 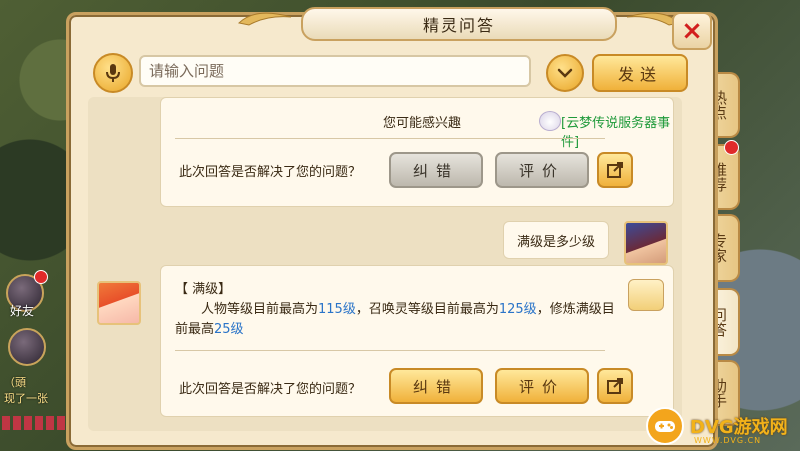 I want to click on friends-label: 好友, so click(x=22, y=311).